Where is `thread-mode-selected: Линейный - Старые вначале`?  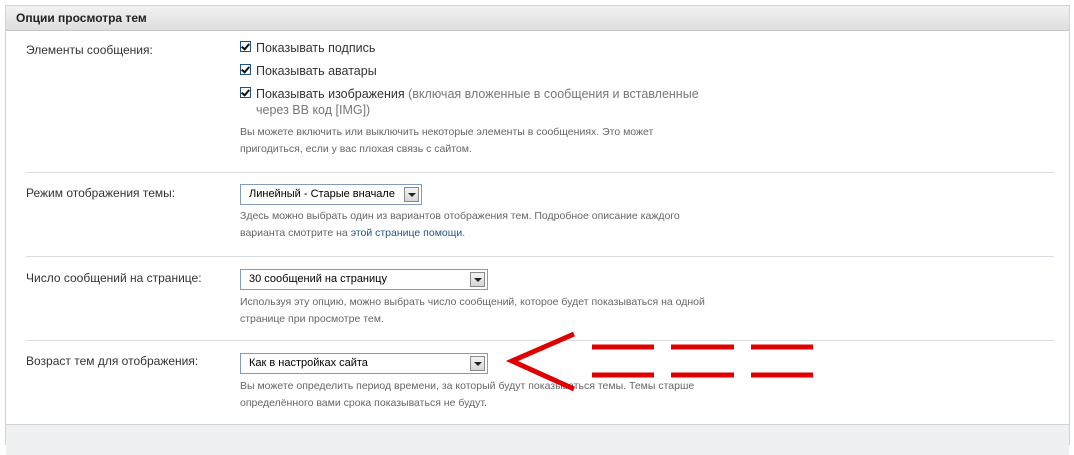 thread-mode-selected: Линейный - Старые вначале is located at coordinates (322, 194).